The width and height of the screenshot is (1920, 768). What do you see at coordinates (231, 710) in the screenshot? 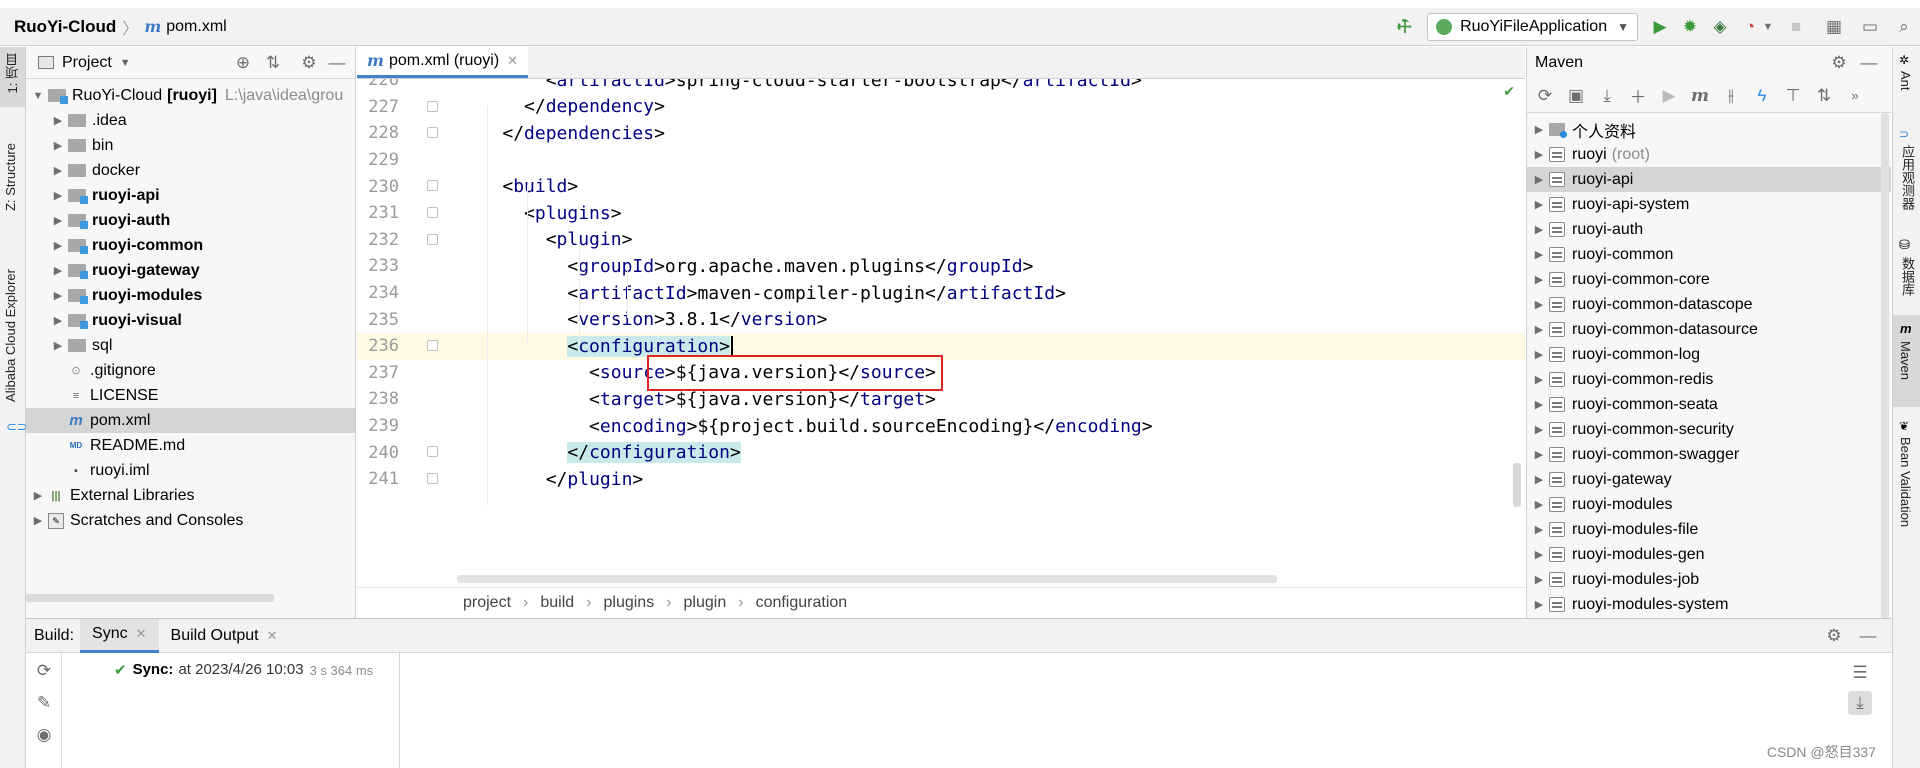
I see `build-tree: ✔ Sync: at 2023/4/26 10:03 3 s 364 ms` at bounding box center [231, 710].